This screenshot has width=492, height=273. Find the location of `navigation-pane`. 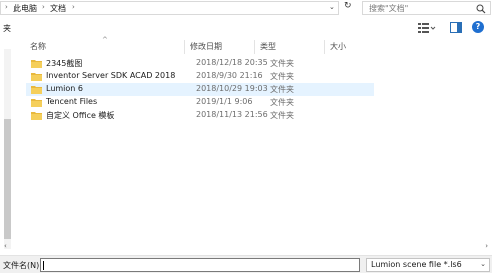

navigation-pane is located at coordinates (8, 147).